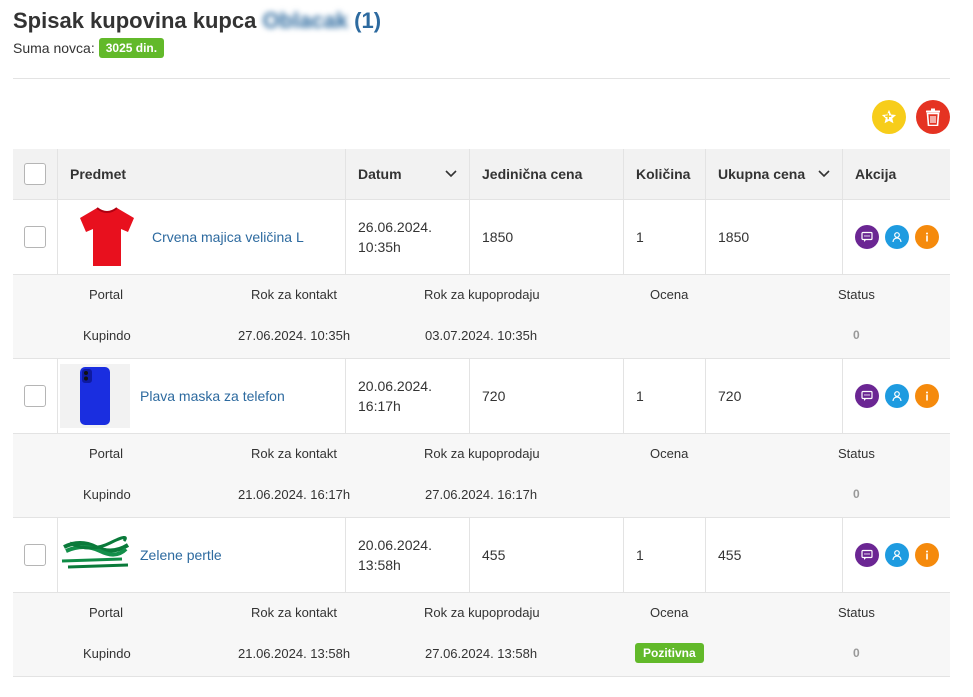  What do you see at coordinates (212, 396) in the screenshot?
I see `product-link: Plava maska za telefon` at bounding box center [212, 396].